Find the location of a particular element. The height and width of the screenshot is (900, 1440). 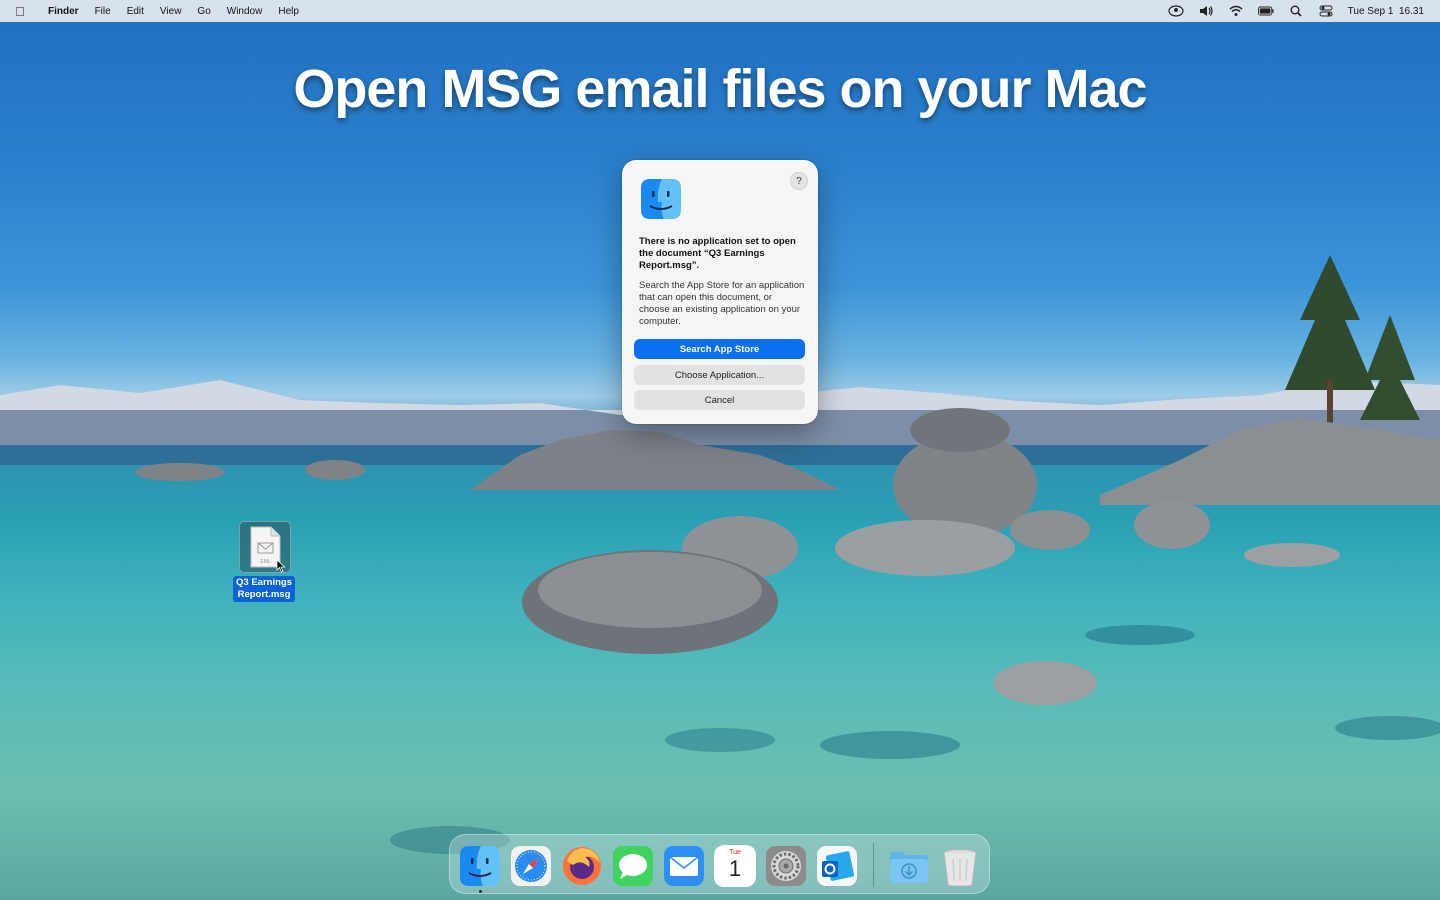

menu-edit: Edit is located at coordinates (135, 11).